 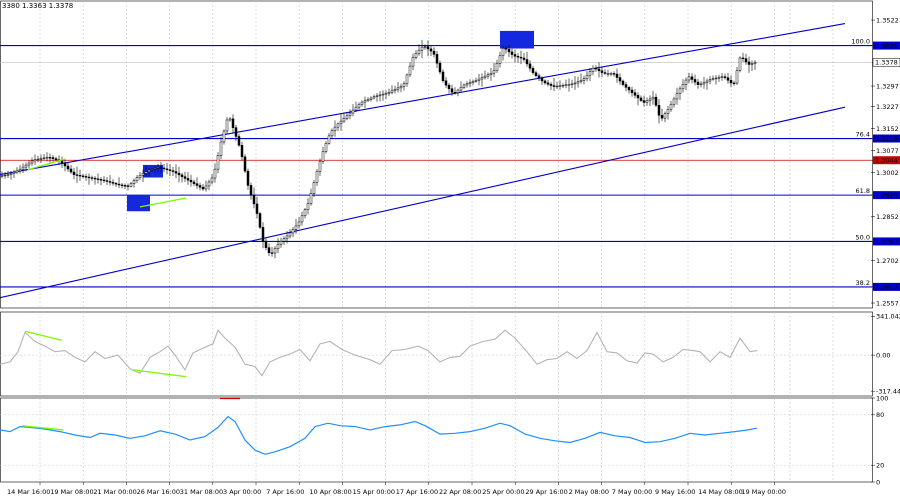 I want to click on x-axis-label: 25 Apr 00:00, so click(x=503, y=492).